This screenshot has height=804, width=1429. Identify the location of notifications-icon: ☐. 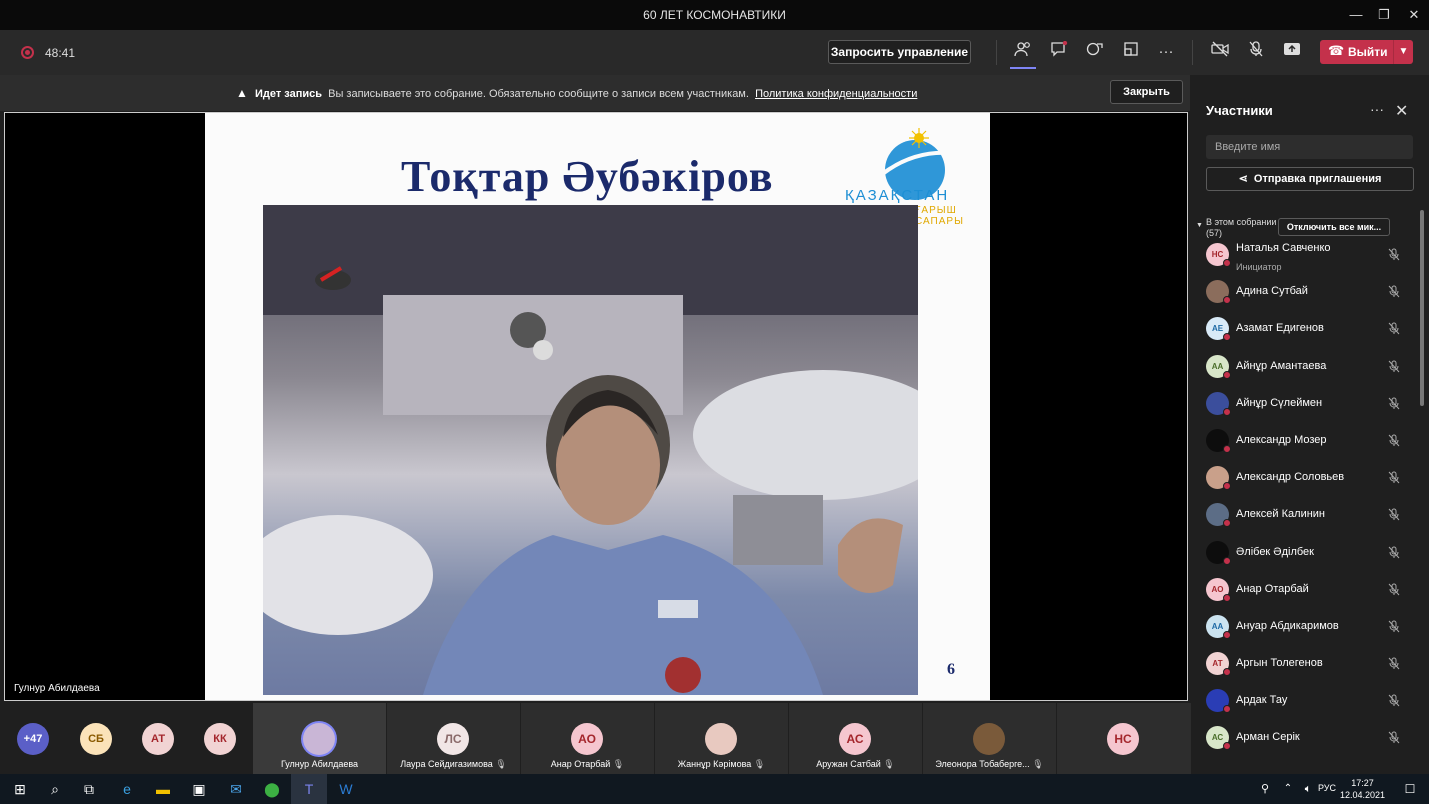
(1410, 789).